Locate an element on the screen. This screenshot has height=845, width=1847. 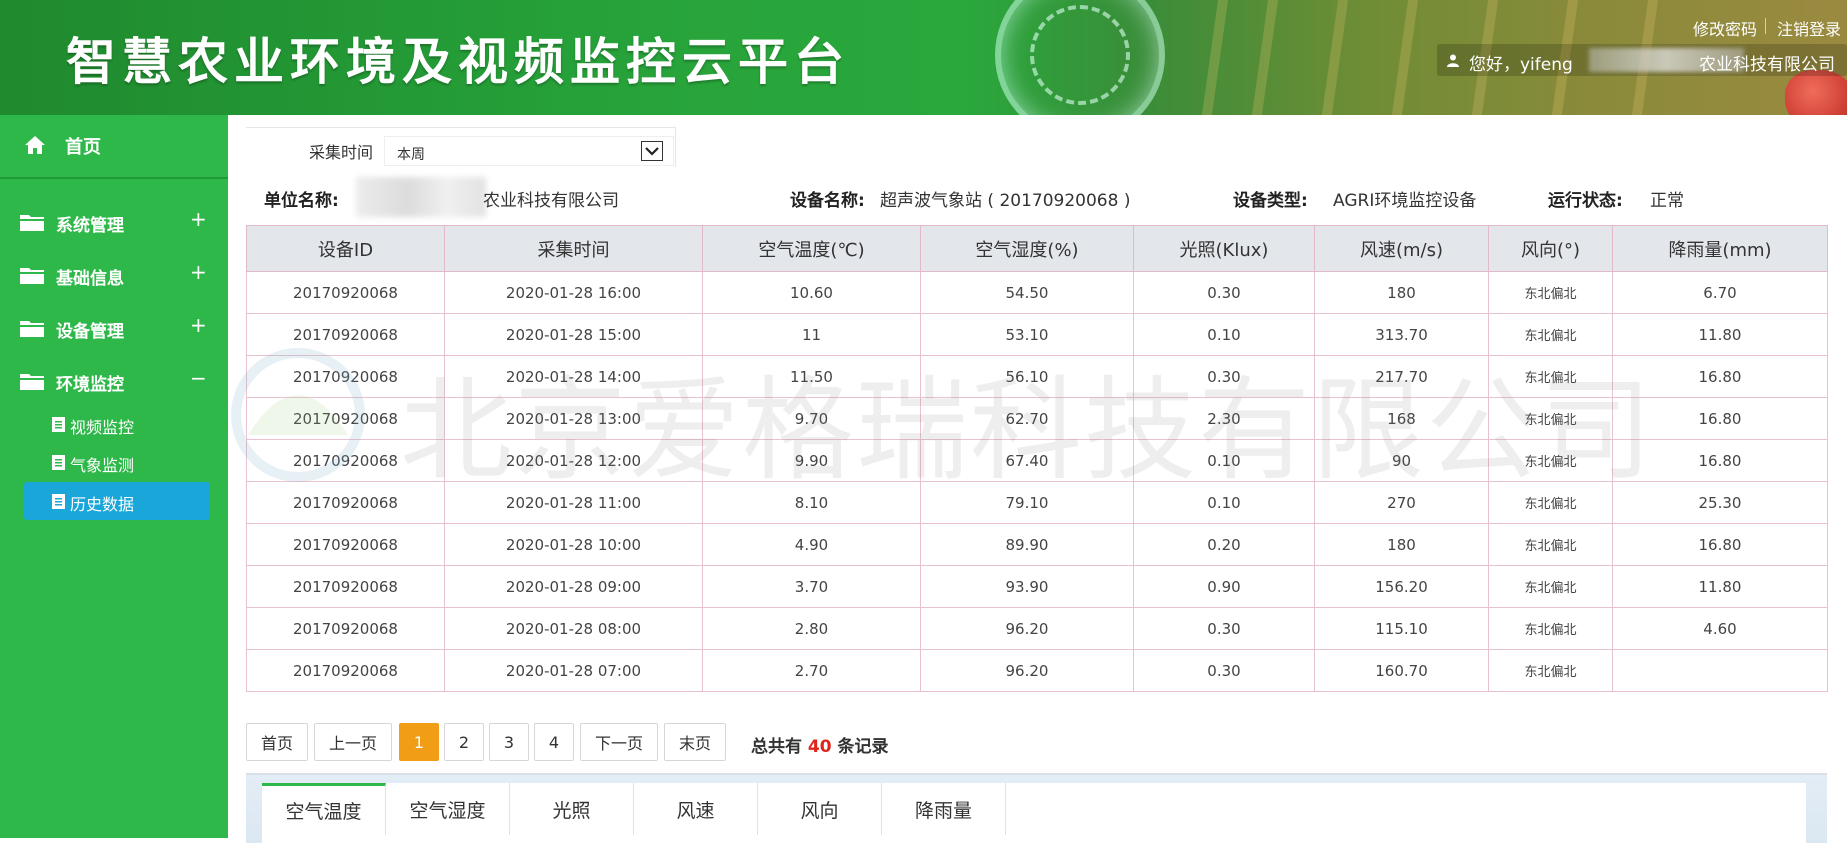
table-cell: 2020-01-28 11:00 is located at coordinates (573, 502).